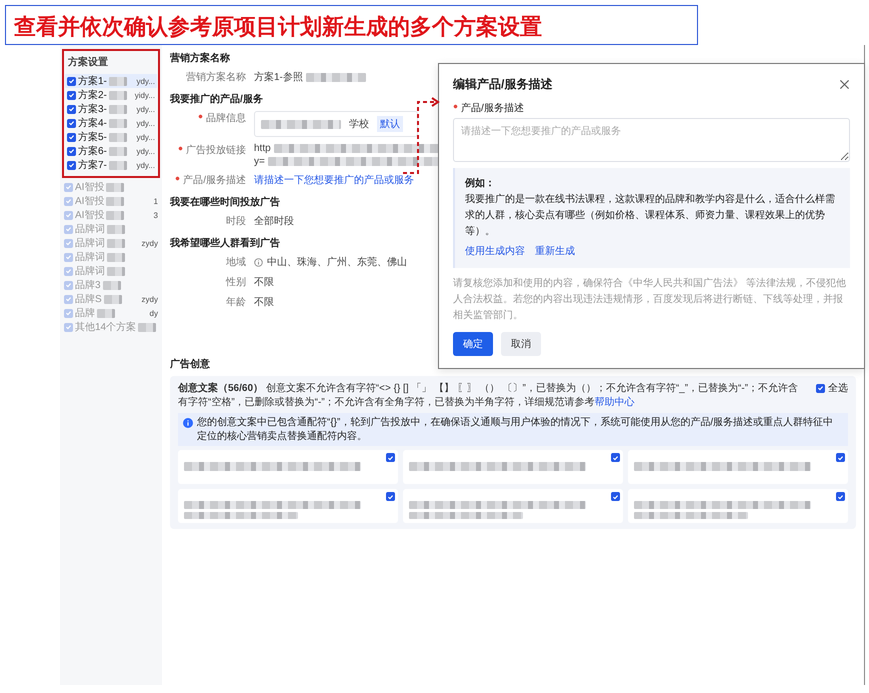  I want to click on confirm-button: 确定, so click(473, 344).